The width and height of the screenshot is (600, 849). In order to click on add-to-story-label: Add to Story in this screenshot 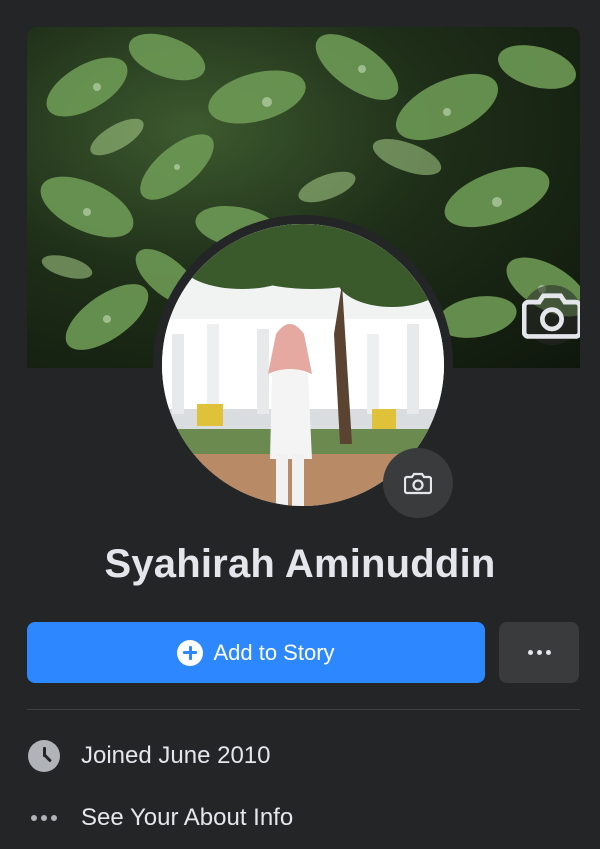, I will do `click(274, 652)`.